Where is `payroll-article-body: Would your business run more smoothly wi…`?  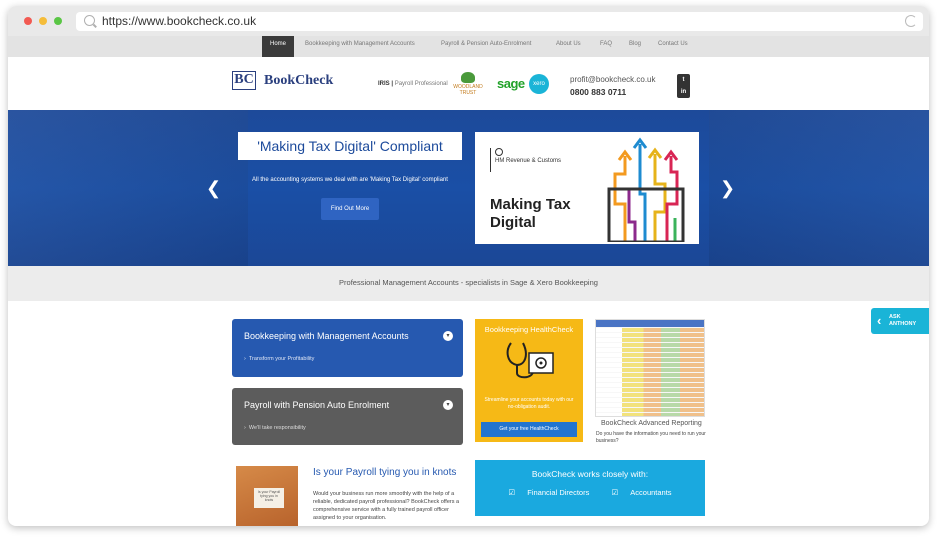 payroll-article-body: Would your business run more smoothly wi… is located at coordinates (386, 506).